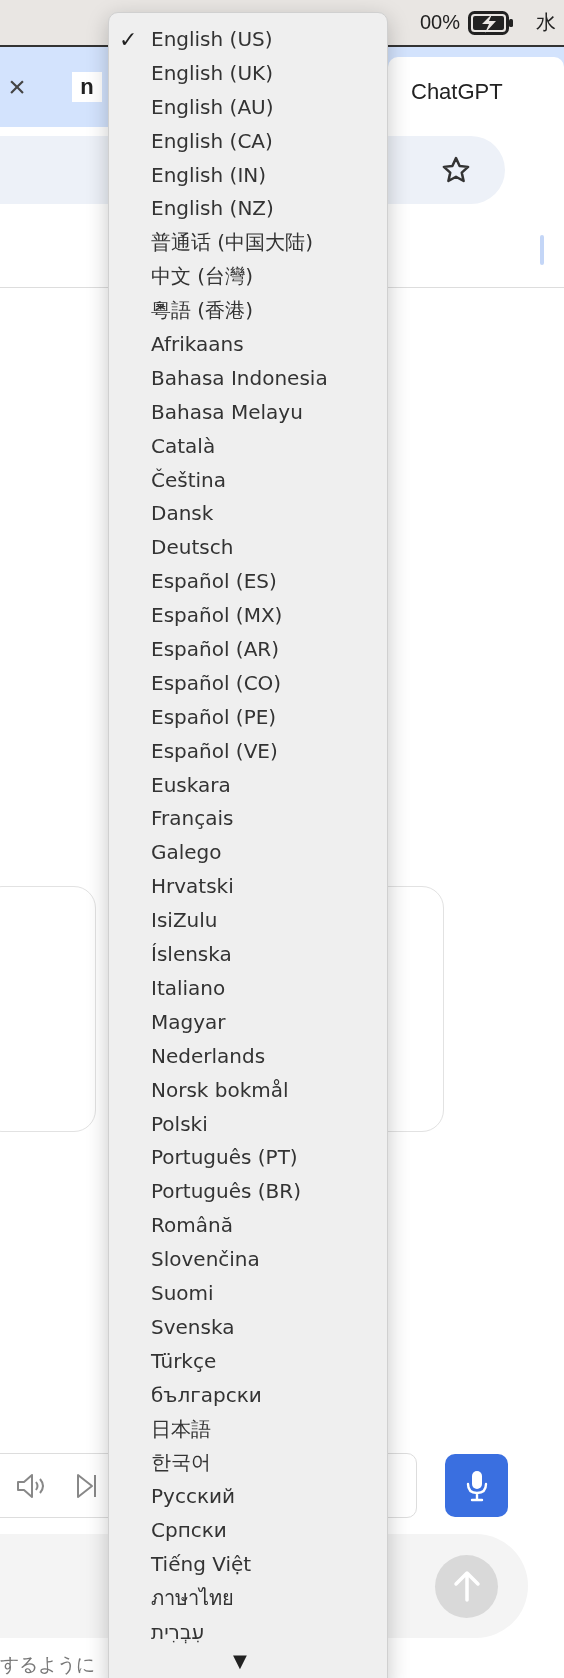 Image resolution: width=564 pixels, height=1678 pixels. What do you see at coordinates (546, 22) in the screenshot?
I see `clock-text: 水` at bounding box center [546, 22].